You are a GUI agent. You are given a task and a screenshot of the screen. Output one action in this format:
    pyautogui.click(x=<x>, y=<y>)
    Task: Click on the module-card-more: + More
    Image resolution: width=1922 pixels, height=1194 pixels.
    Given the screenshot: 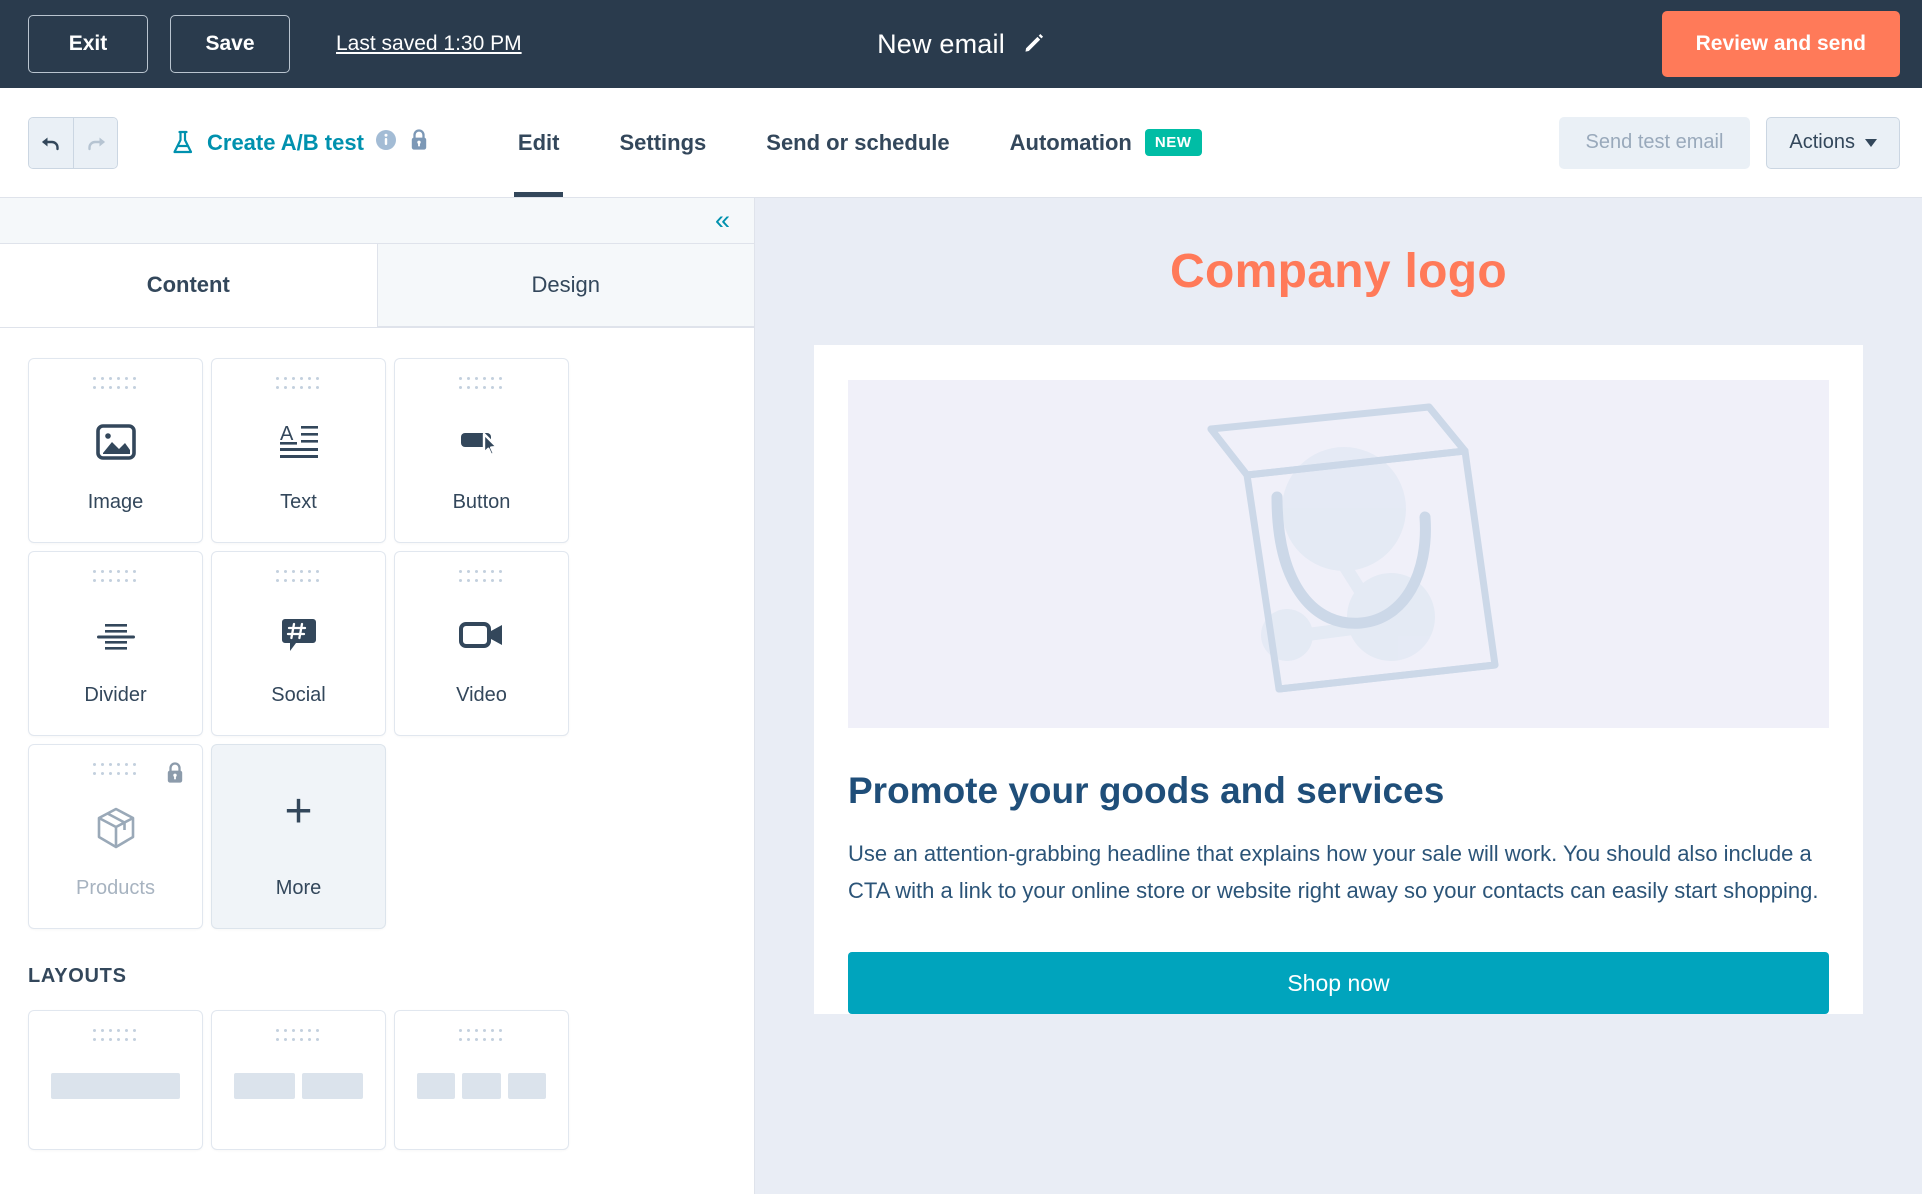 What is the action you would take?
    pyautogui.click(x=298, y=836)
    